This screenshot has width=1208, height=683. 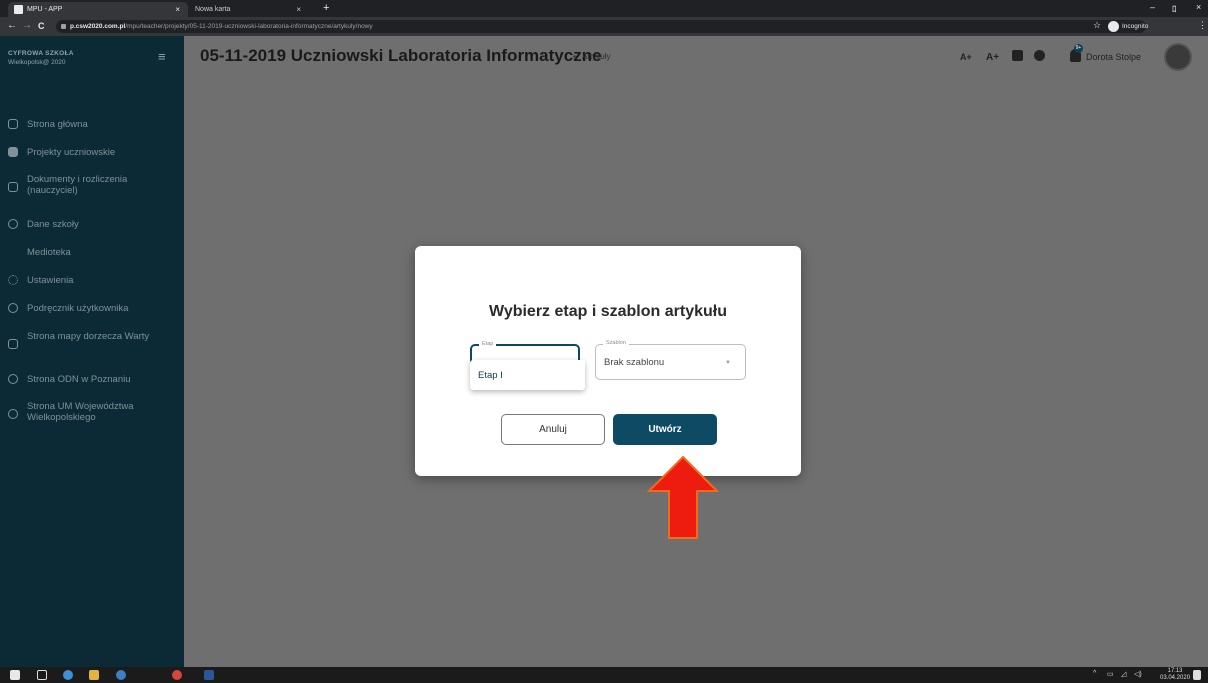 I want to click on avatar, so click(x=1178, y=57).